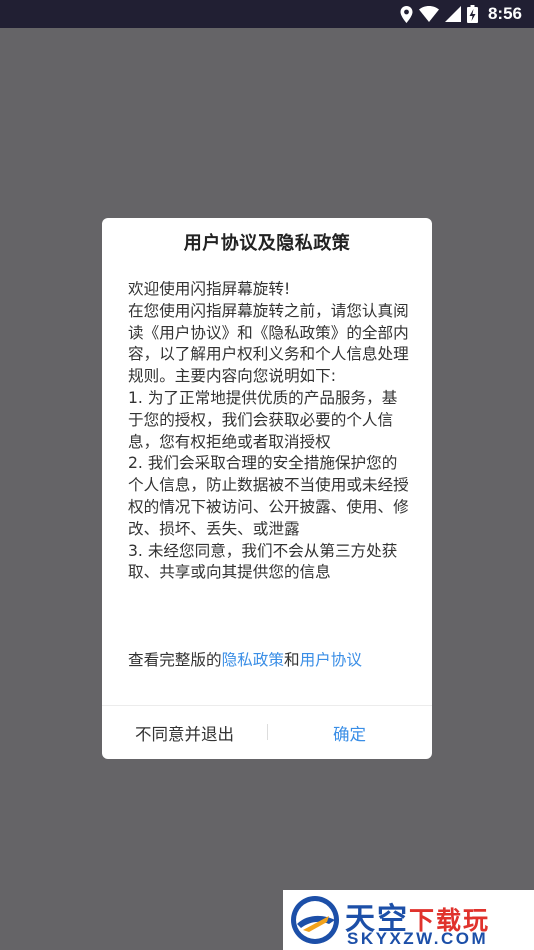 Image resolution: width=534 pixels, height=950 pixels. I want to click on status-bar: 8:56, so click(267, 14).